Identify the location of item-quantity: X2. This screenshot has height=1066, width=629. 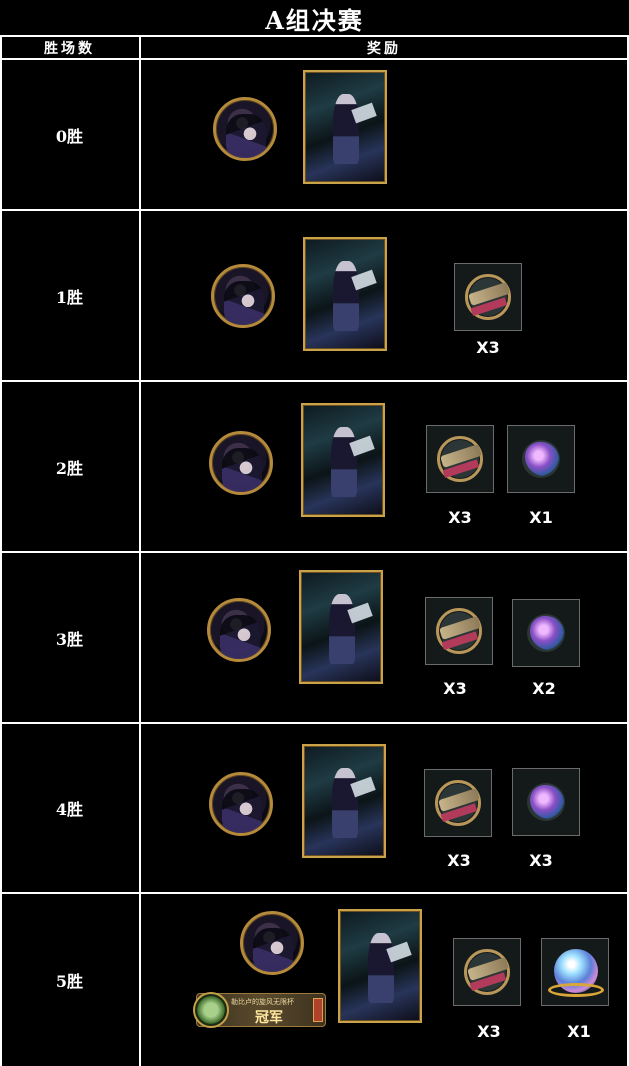
(544, 688).